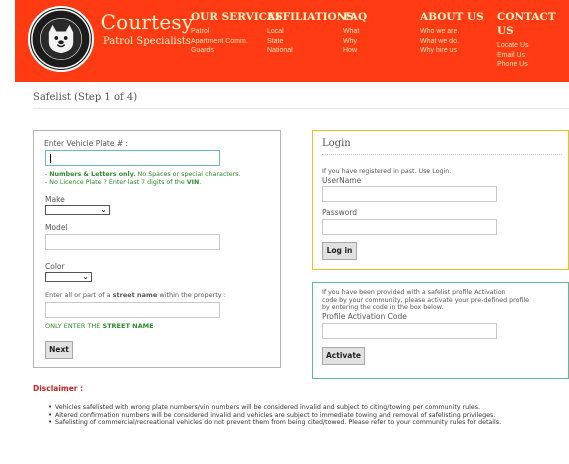  What do you see at coordinates (364, 316) in the screenshot?
I see `activation-code-label: Profile Activation Code` at bounding box center [364, 316].